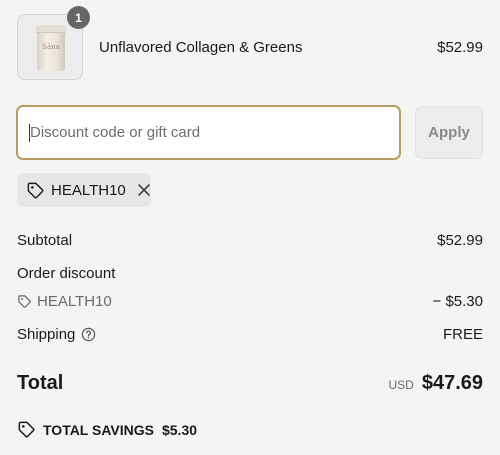 The width and height of the screenshot is (500, 455). Describe the element at coordinates (26, 429) in the screenshot. I see `savings-tag-icon` at that location.